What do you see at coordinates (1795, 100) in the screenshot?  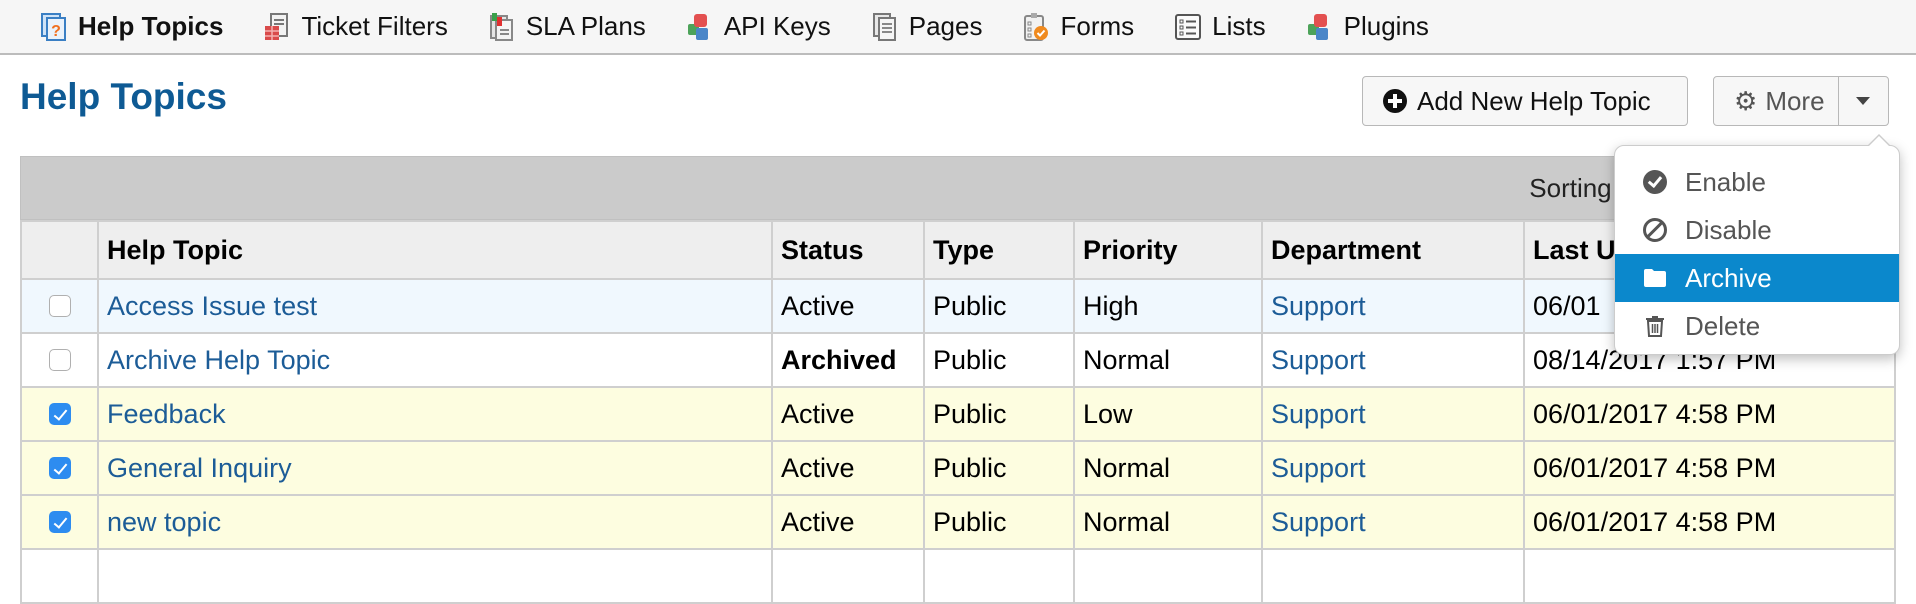 I see `more-button-label: More` at bounding box center [1795, 100].